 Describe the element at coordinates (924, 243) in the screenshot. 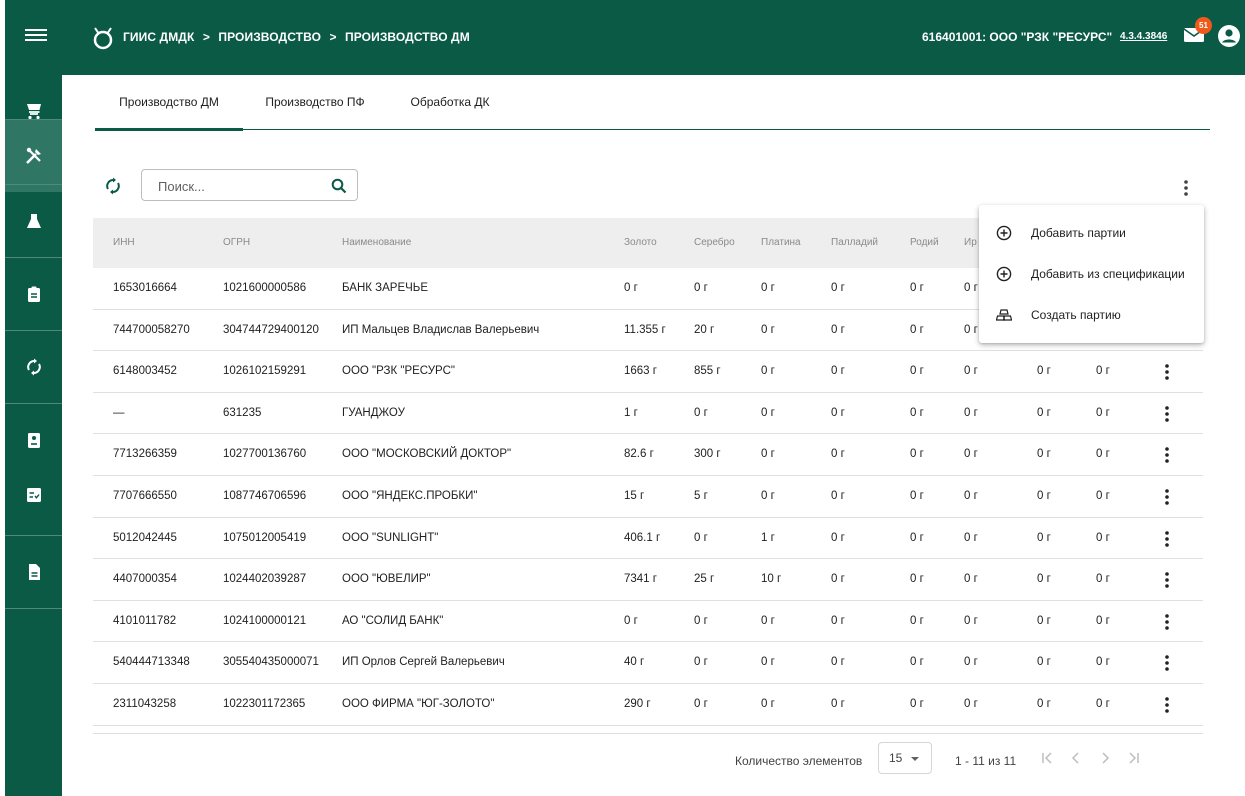

I see `column-header-rhodium: Родий` at that location.